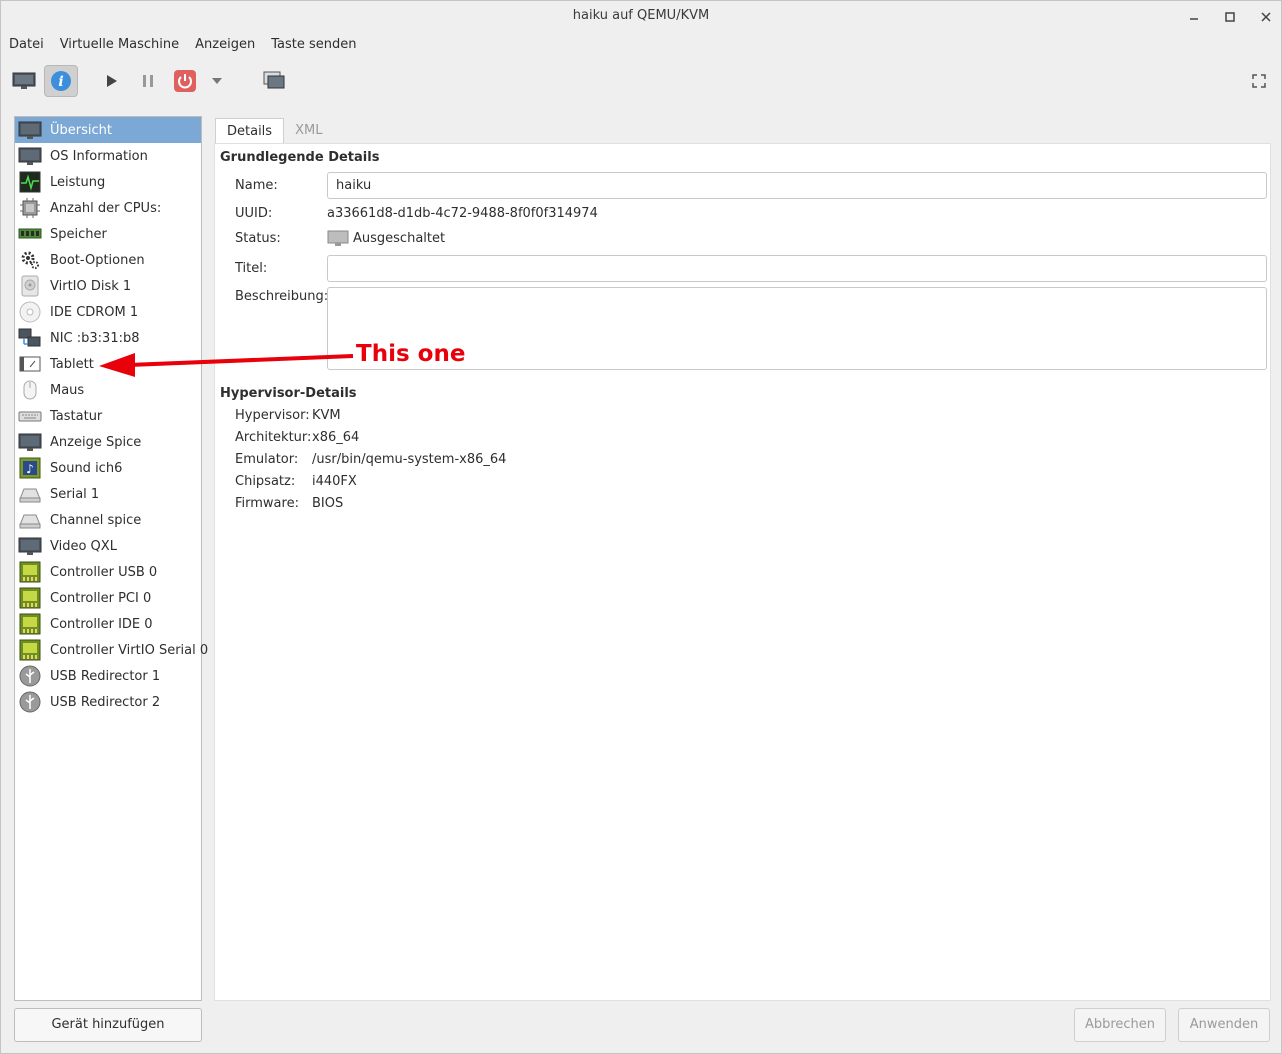  What do you see at coordinates (108, 494) in the screenshot?
I see `sidebar-item-serial: Serial 1` at bounding box center [108, 494].